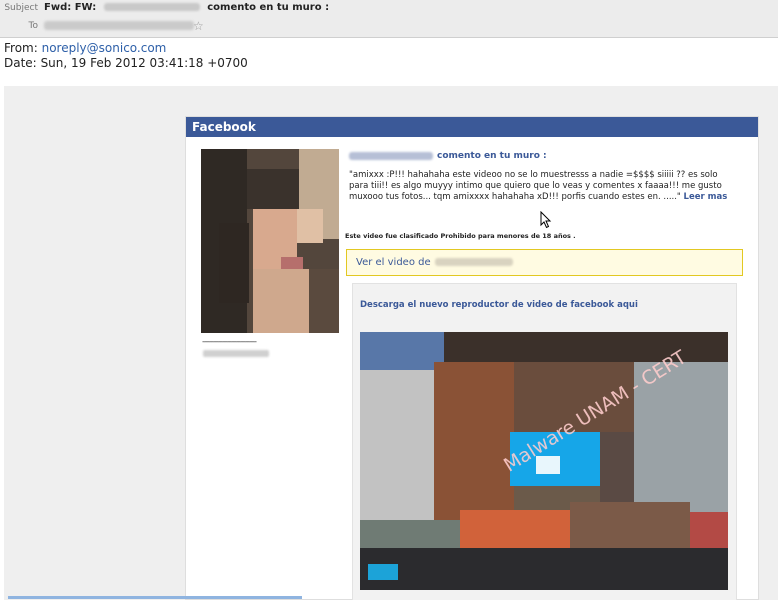 The image size is (778, 600). I want to click on from-line: From: noreply@sonico.com, so click(85, 48).